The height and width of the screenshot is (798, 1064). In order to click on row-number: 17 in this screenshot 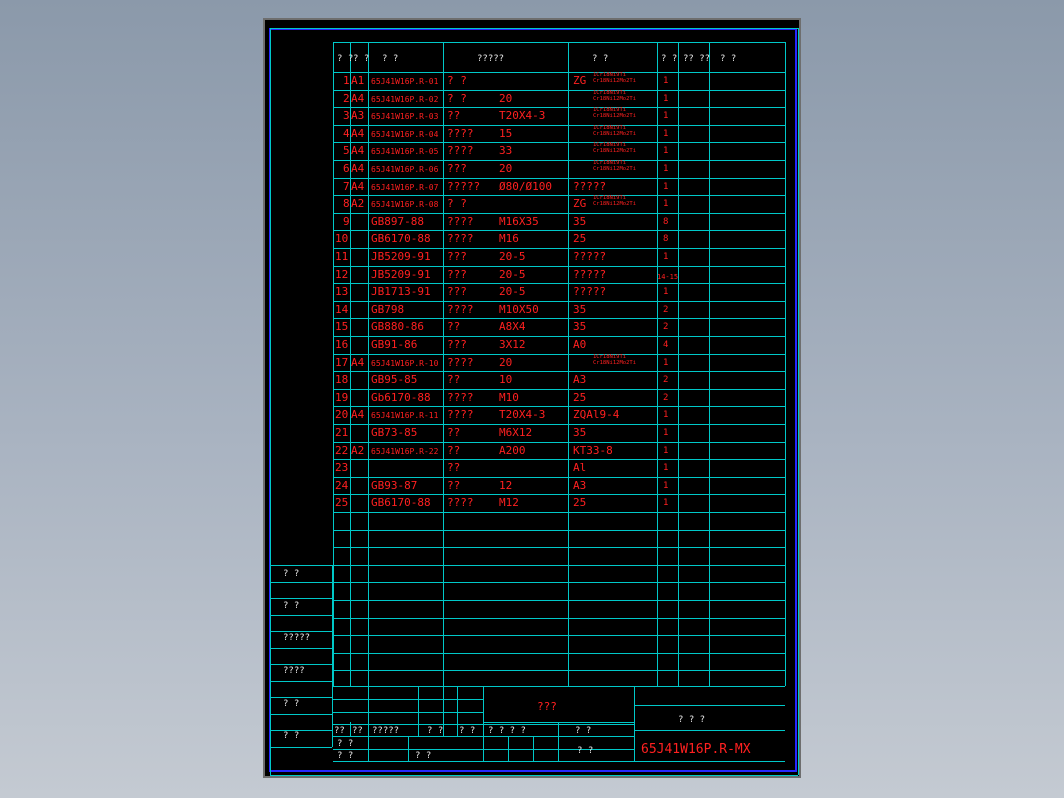, I will do `click(342, 362)`.